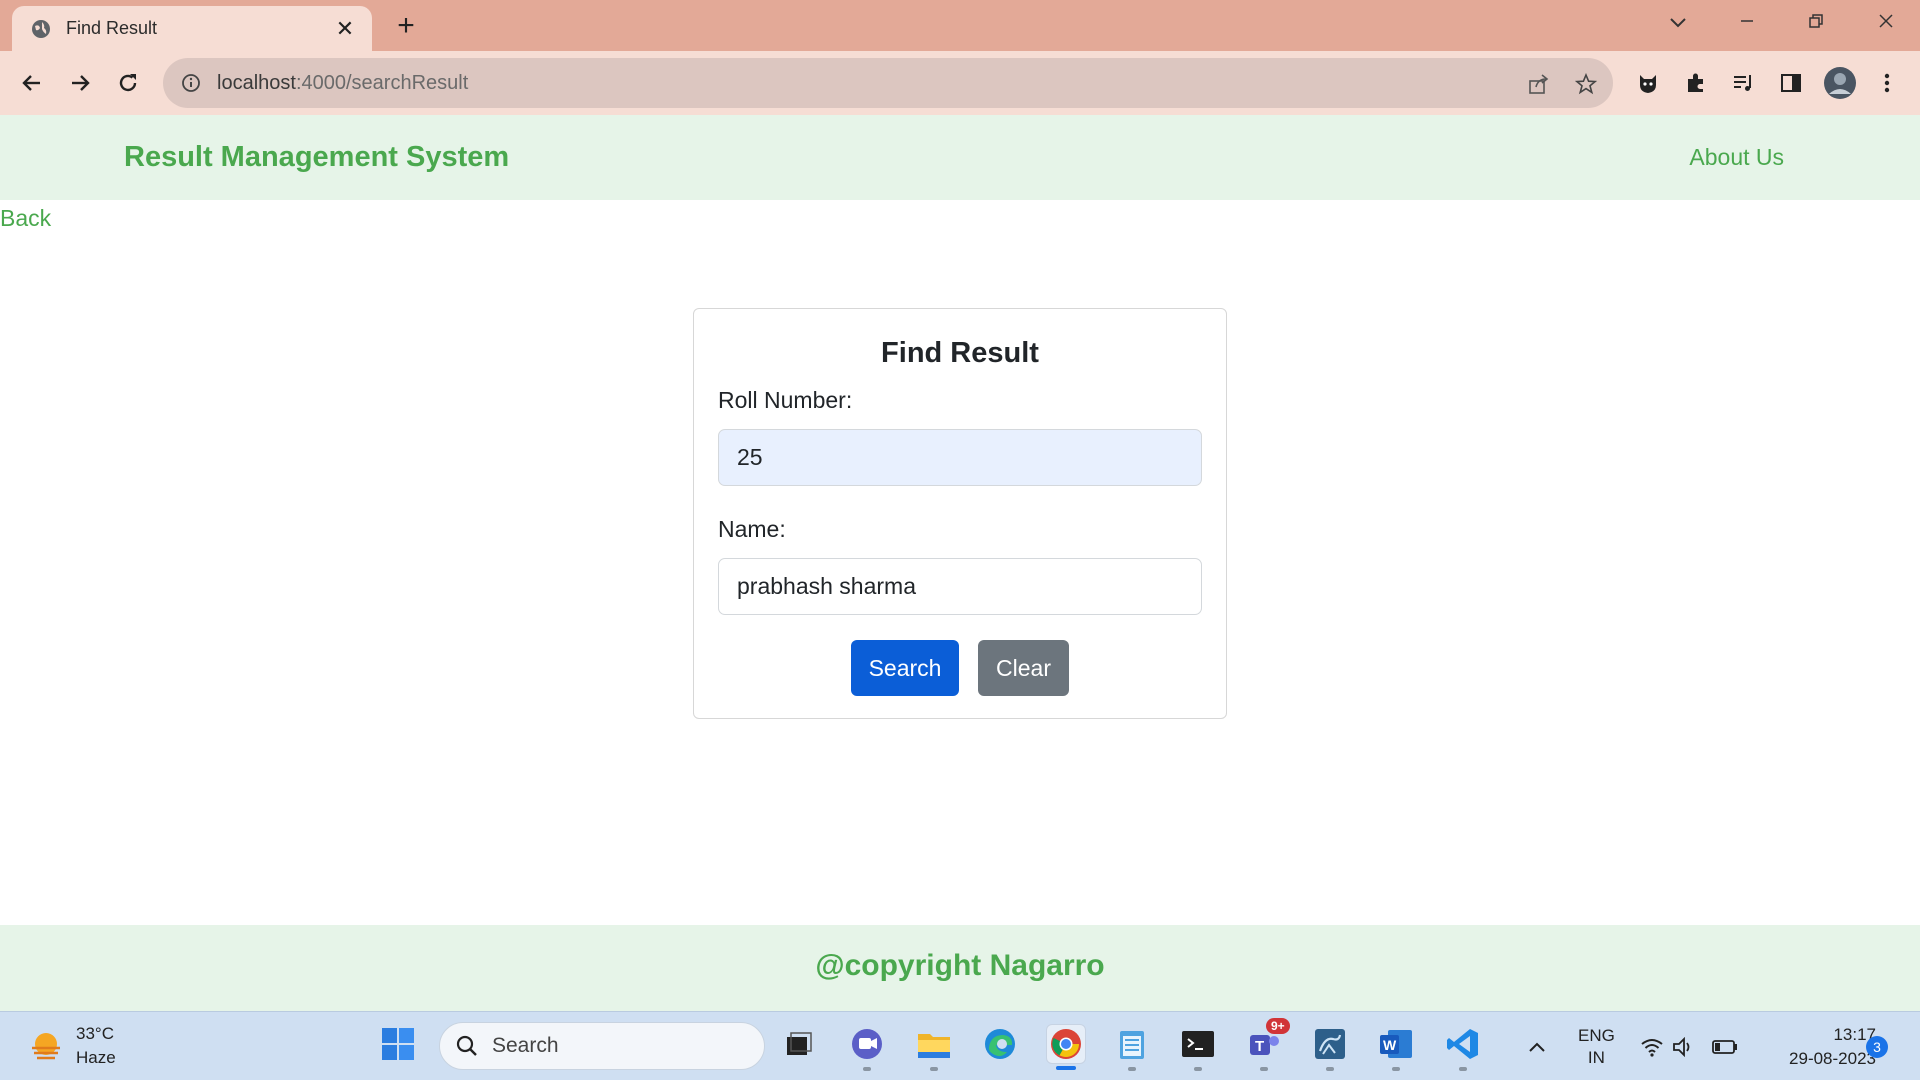 This screenshot has height=1080, width=1920. I want to click on more-menu-icon, so click(1887, 83).